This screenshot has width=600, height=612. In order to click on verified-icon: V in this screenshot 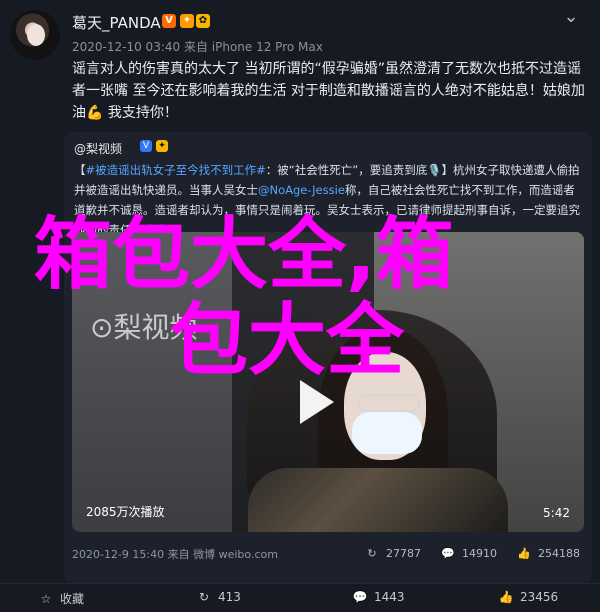, I will do `click(146, 146)`.